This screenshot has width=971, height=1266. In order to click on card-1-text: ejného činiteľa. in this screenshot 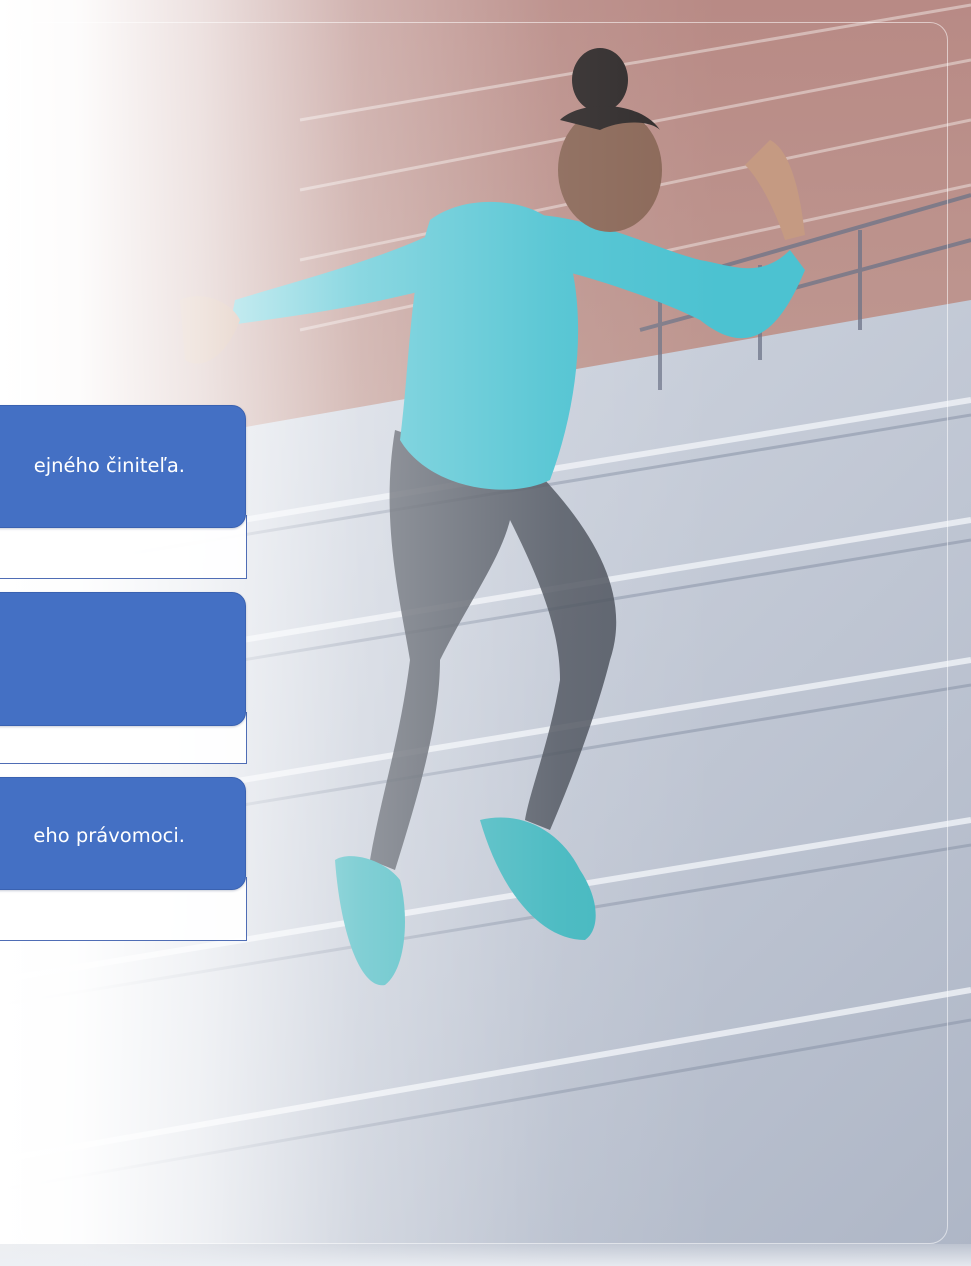, I will do `click(109, 465)`.